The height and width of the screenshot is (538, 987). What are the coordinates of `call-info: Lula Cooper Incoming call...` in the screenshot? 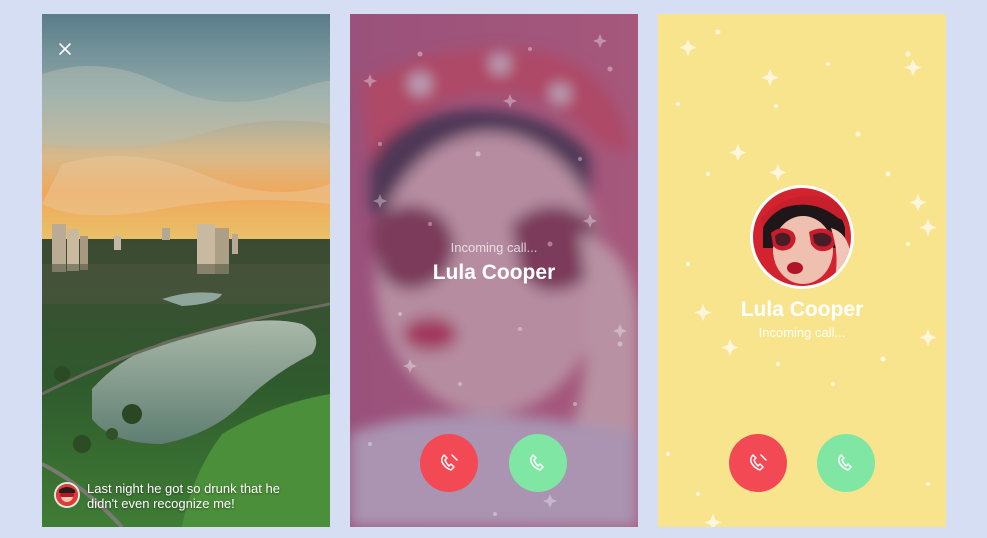 It's located at (802, 319).